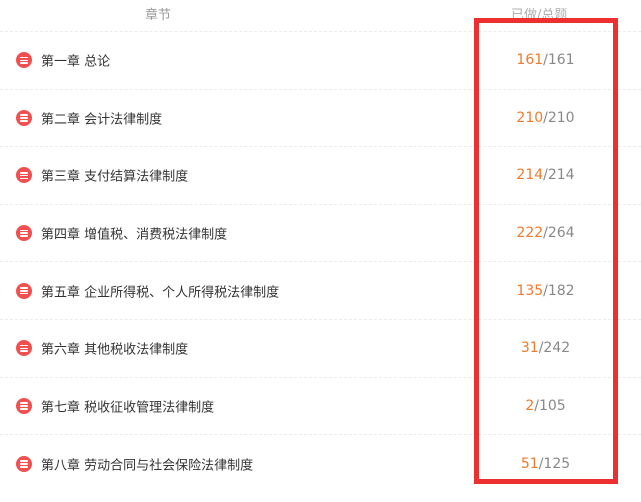 This screenshot has height=502, width=641. What do you see at coordinates (530, 60) in the screenshot?
I see `done-count: 161` at bounding box center [530, 60].